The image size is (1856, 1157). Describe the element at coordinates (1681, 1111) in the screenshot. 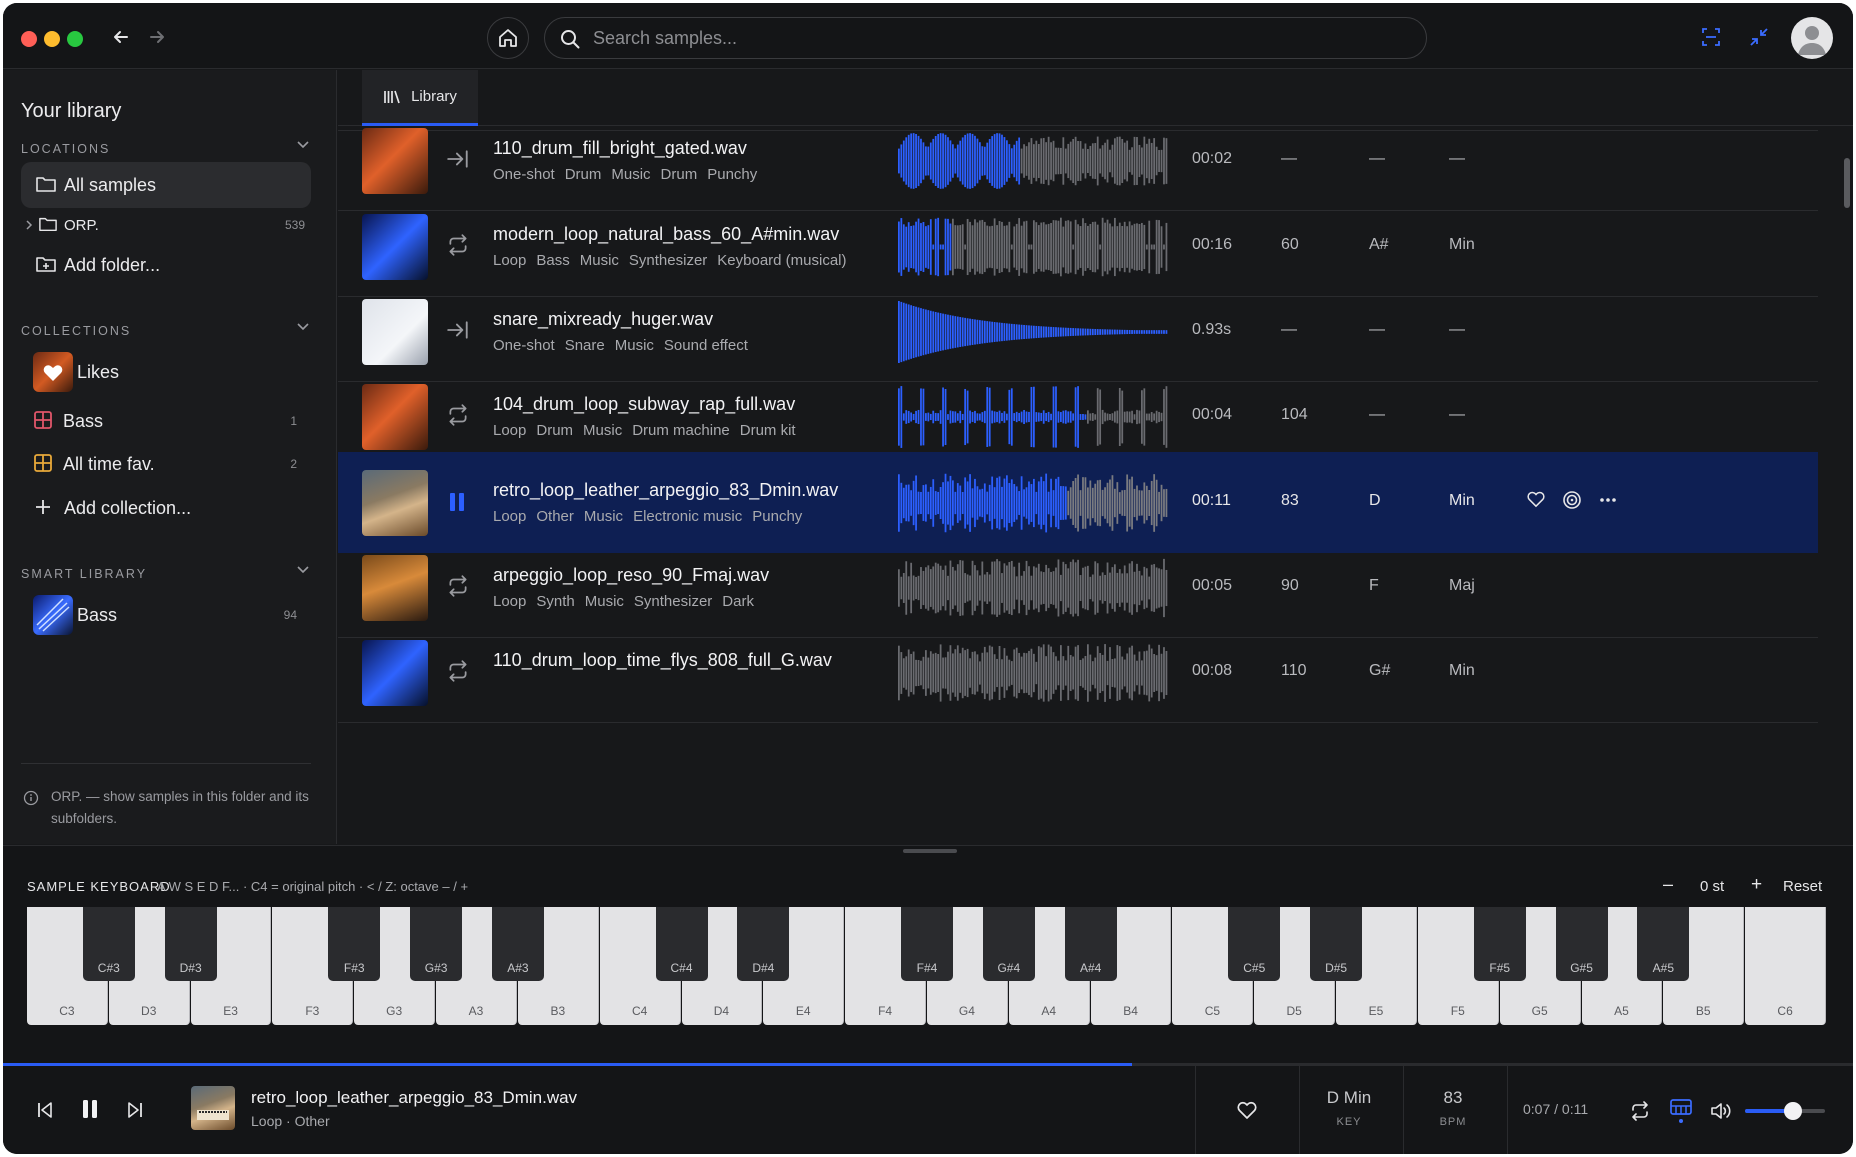

I see `keyboard-toggle-icon` at that location.